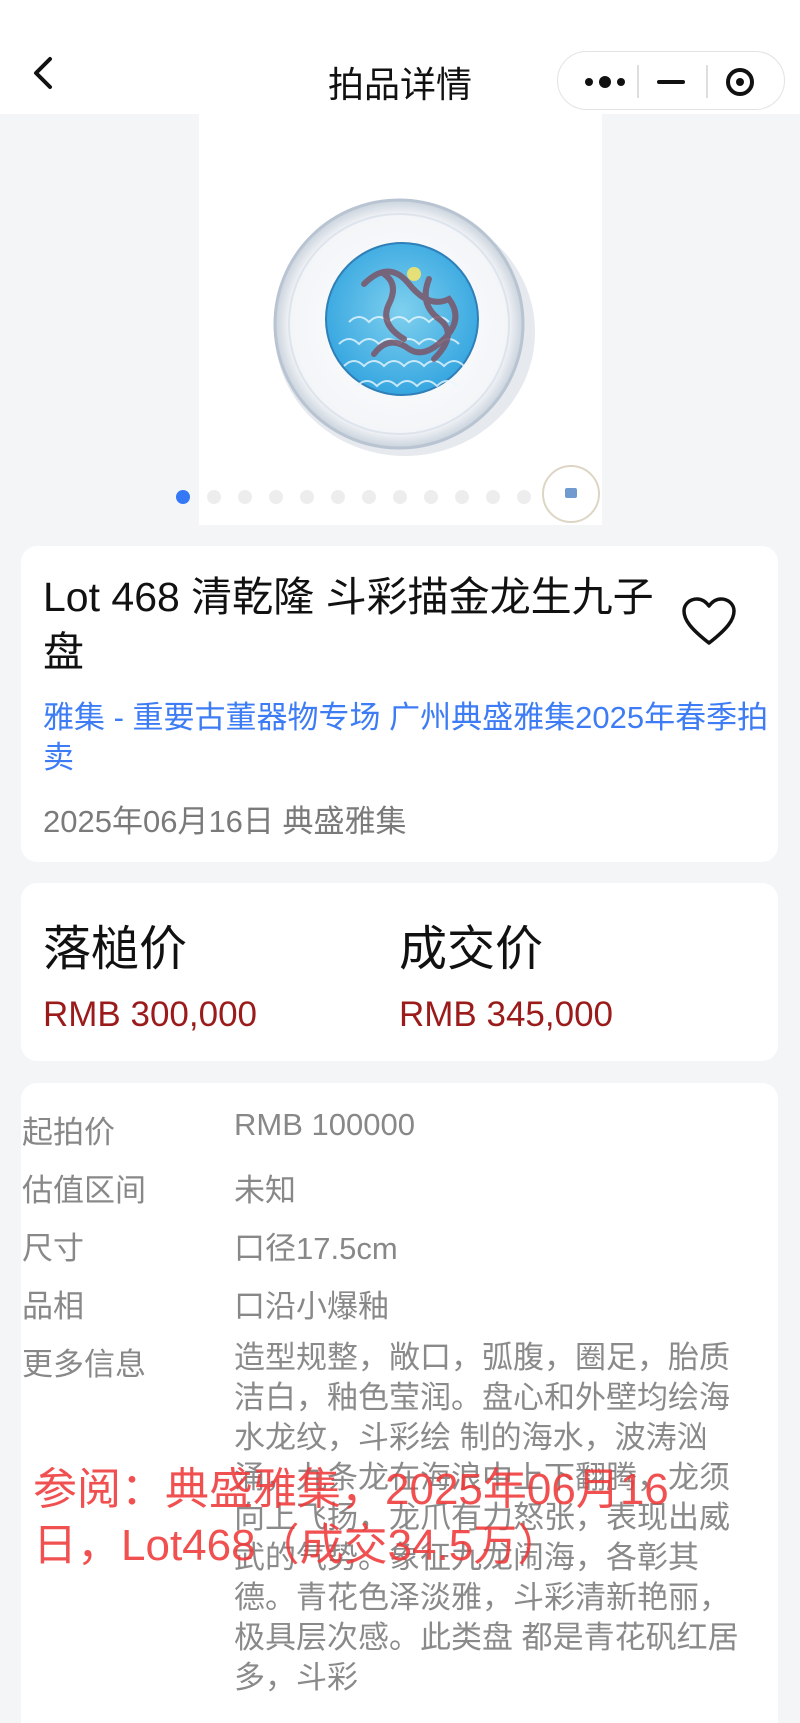 The image size is (800, 1723). What do you see at coordinates (84, 1190) in the screenshot?
I see `detail-label: 估值区间` at bounding box center [84, 1190].